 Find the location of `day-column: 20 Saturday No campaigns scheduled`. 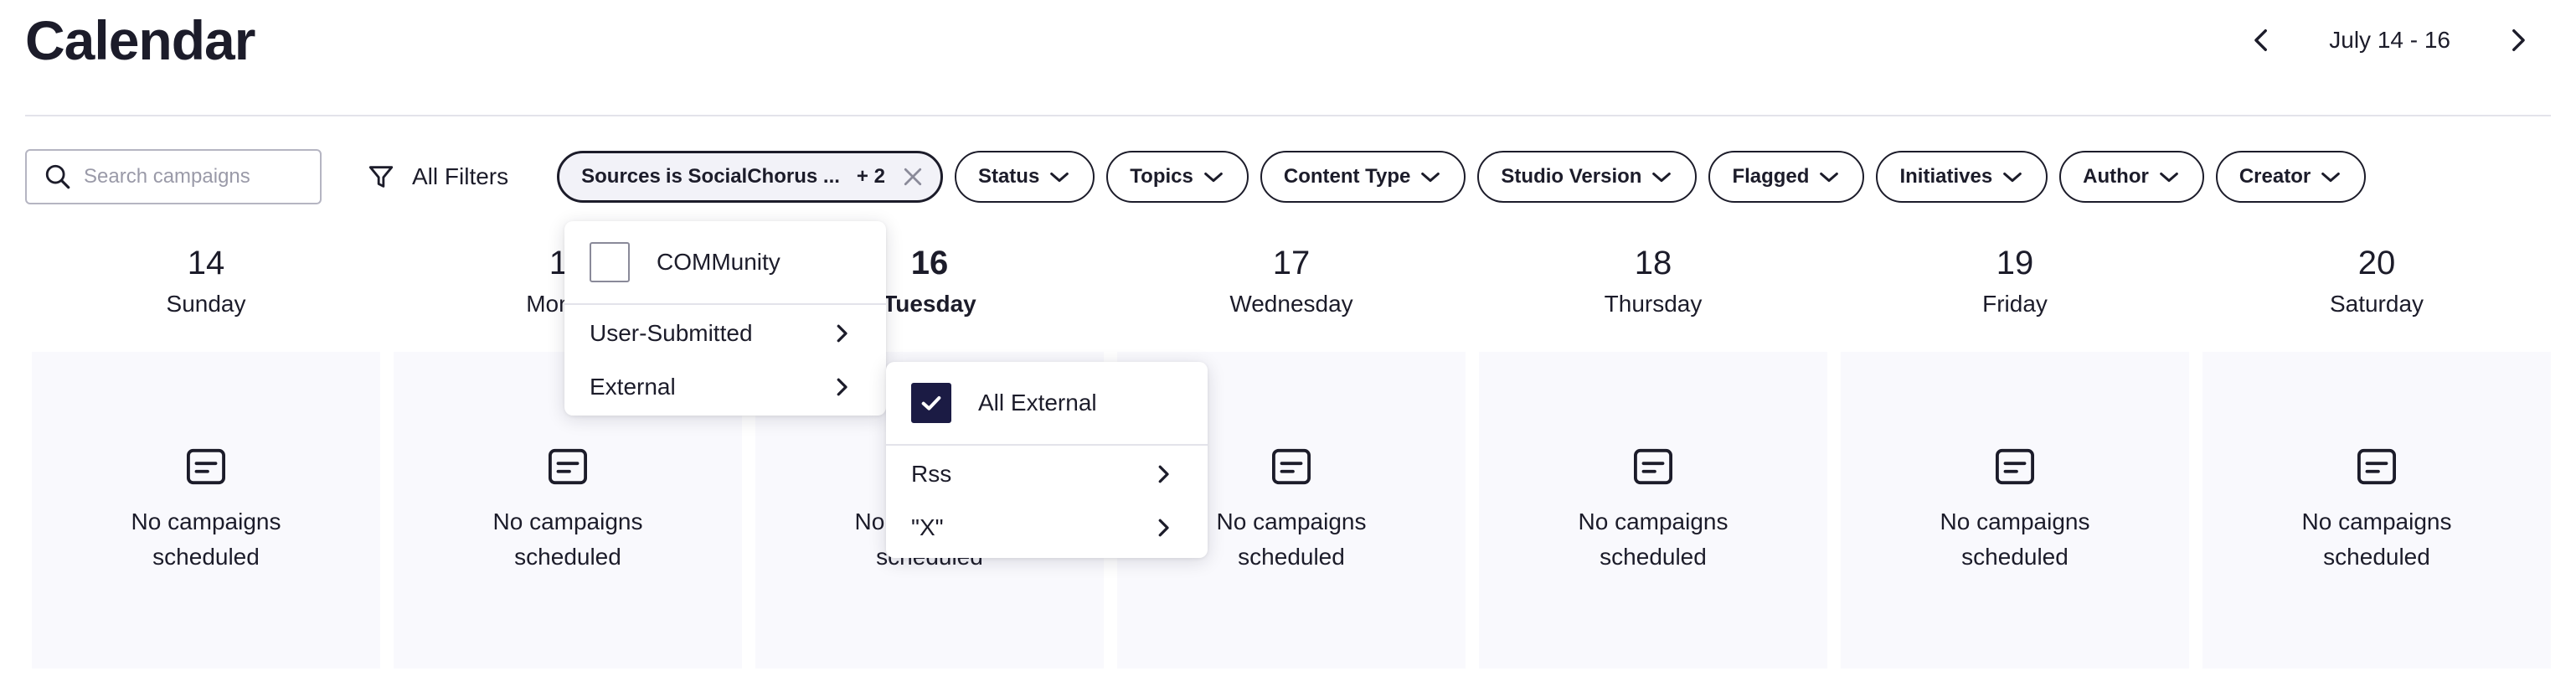

day-column: 20 Saturday No campaigns scheduled is located at coordinates (2376, 456).